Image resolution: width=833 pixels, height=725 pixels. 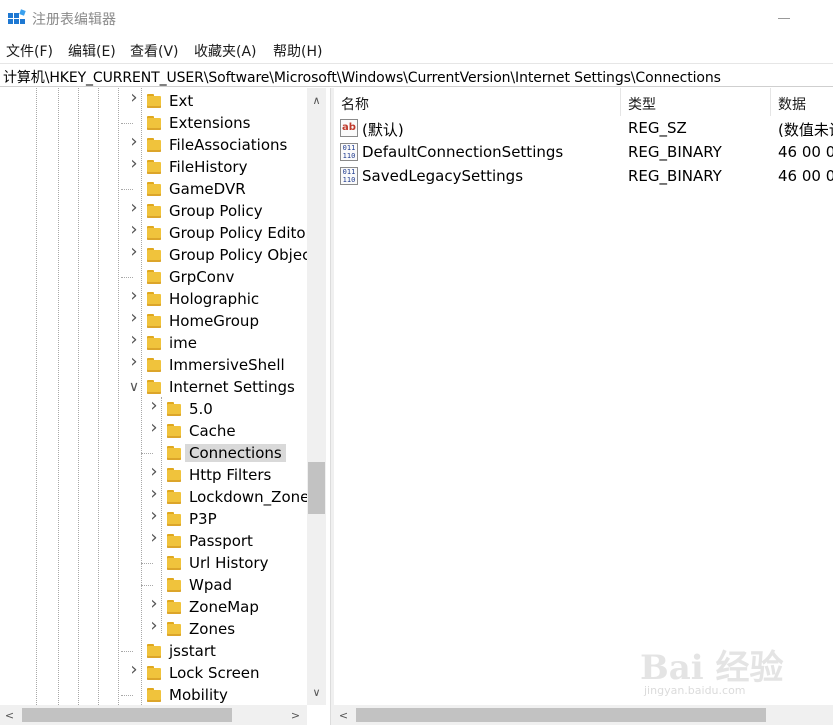 I want to click on menu-bar: 文件(F) 编辑(E) 查看(V) 收藏夹(A) 帮助(H), so click(x=416, y=50).